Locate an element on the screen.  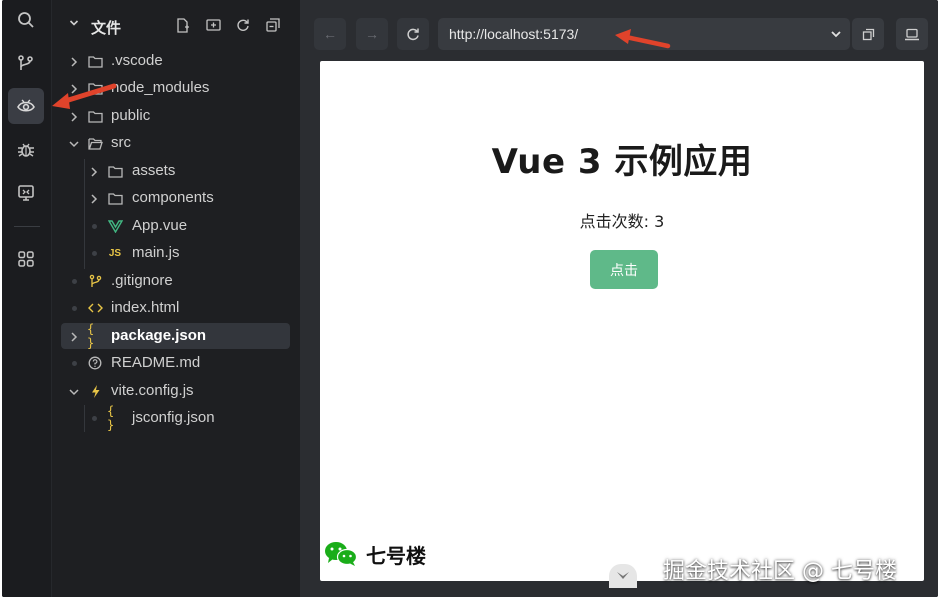
tree-item-label: src is located at coordinates (121, 142).